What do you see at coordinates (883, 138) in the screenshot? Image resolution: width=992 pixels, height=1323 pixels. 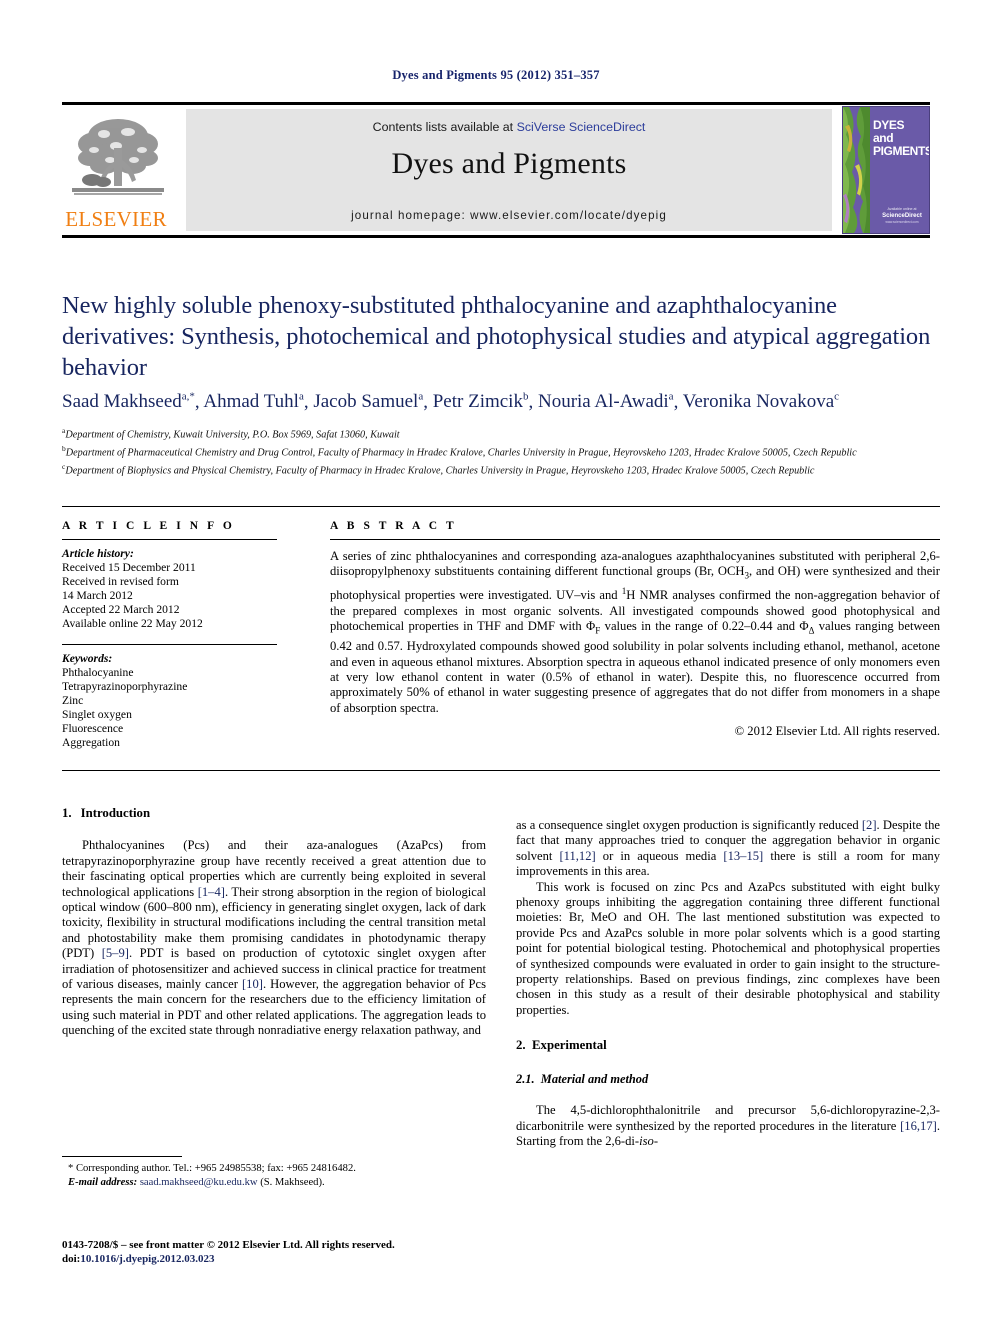 I see `cover-line2: and` at bounding box center [883, 138].